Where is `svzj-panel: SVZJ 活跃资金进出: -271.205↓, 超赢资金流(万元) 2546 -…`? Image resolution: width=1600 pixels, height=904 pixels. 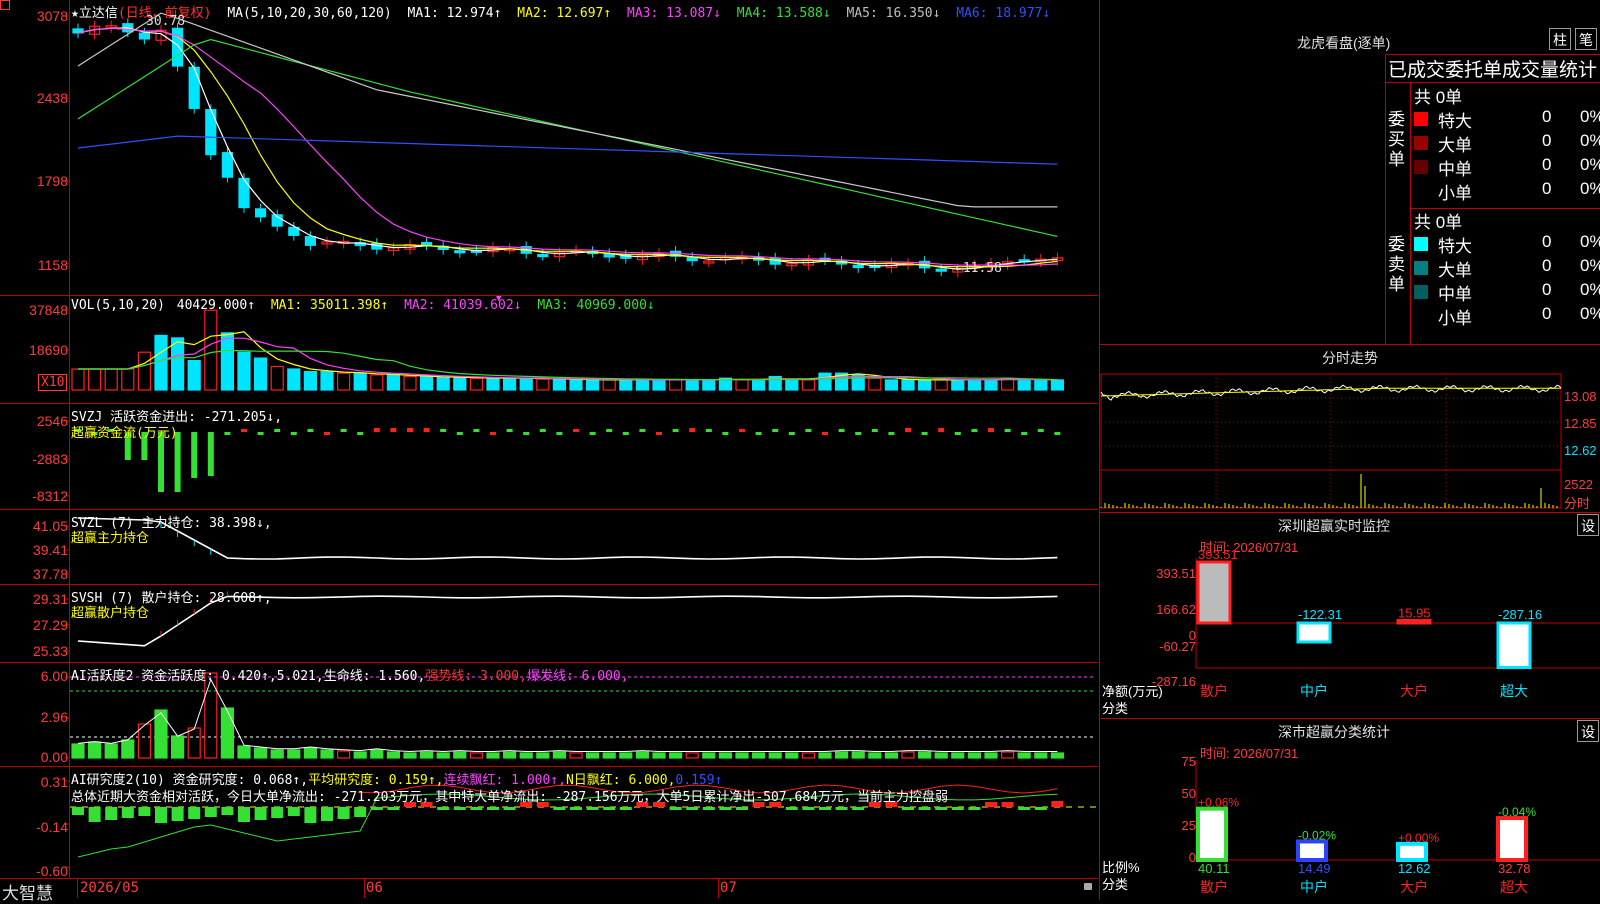 svzj-panel: SVZJ 活跃资金进出: -271.205↓, 超赢资金流(万元) 2546 -… is located at coordinates (549, 457).